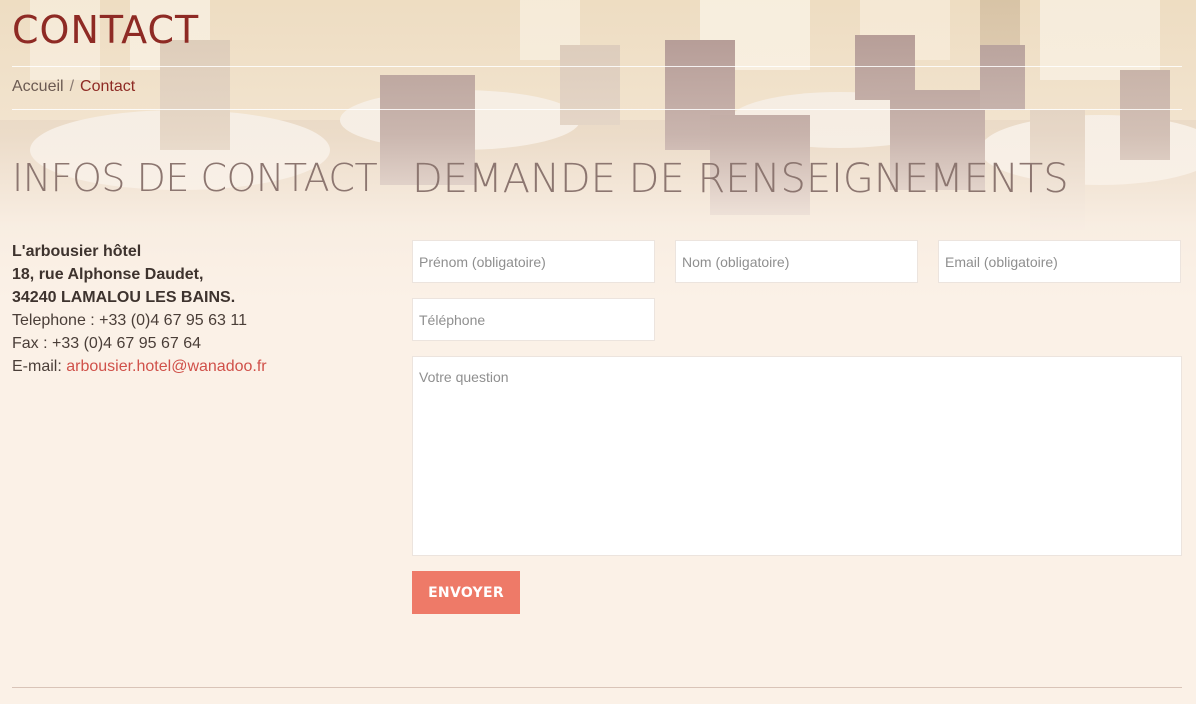 This screenshot has height=704, width=1196. Describe the element at coordinates (796, 261) in the screenshot. I see `last-name-input` at that location.